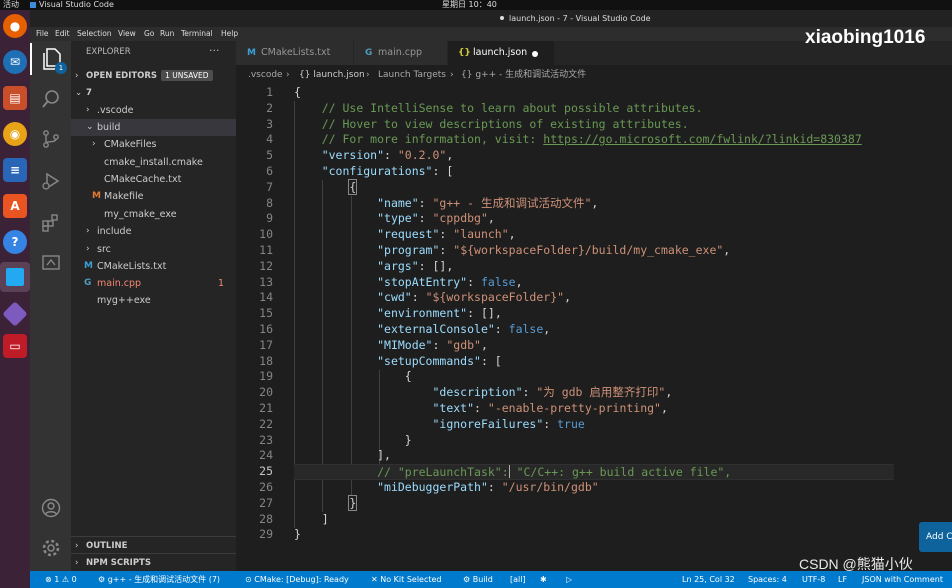  Describe the element at coordinates (153, 76) in the screenshot. I see `open-editors-section: › OPEN EDITORS 1 UNSAVED` at that location.